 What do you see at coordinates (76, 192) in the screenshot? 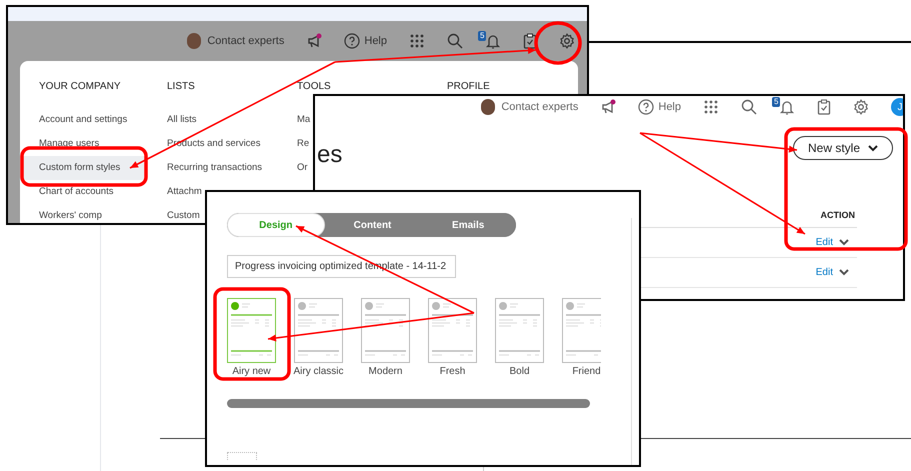
I see `menu-item: Chart of accounts` at bounding box center [76, 192].